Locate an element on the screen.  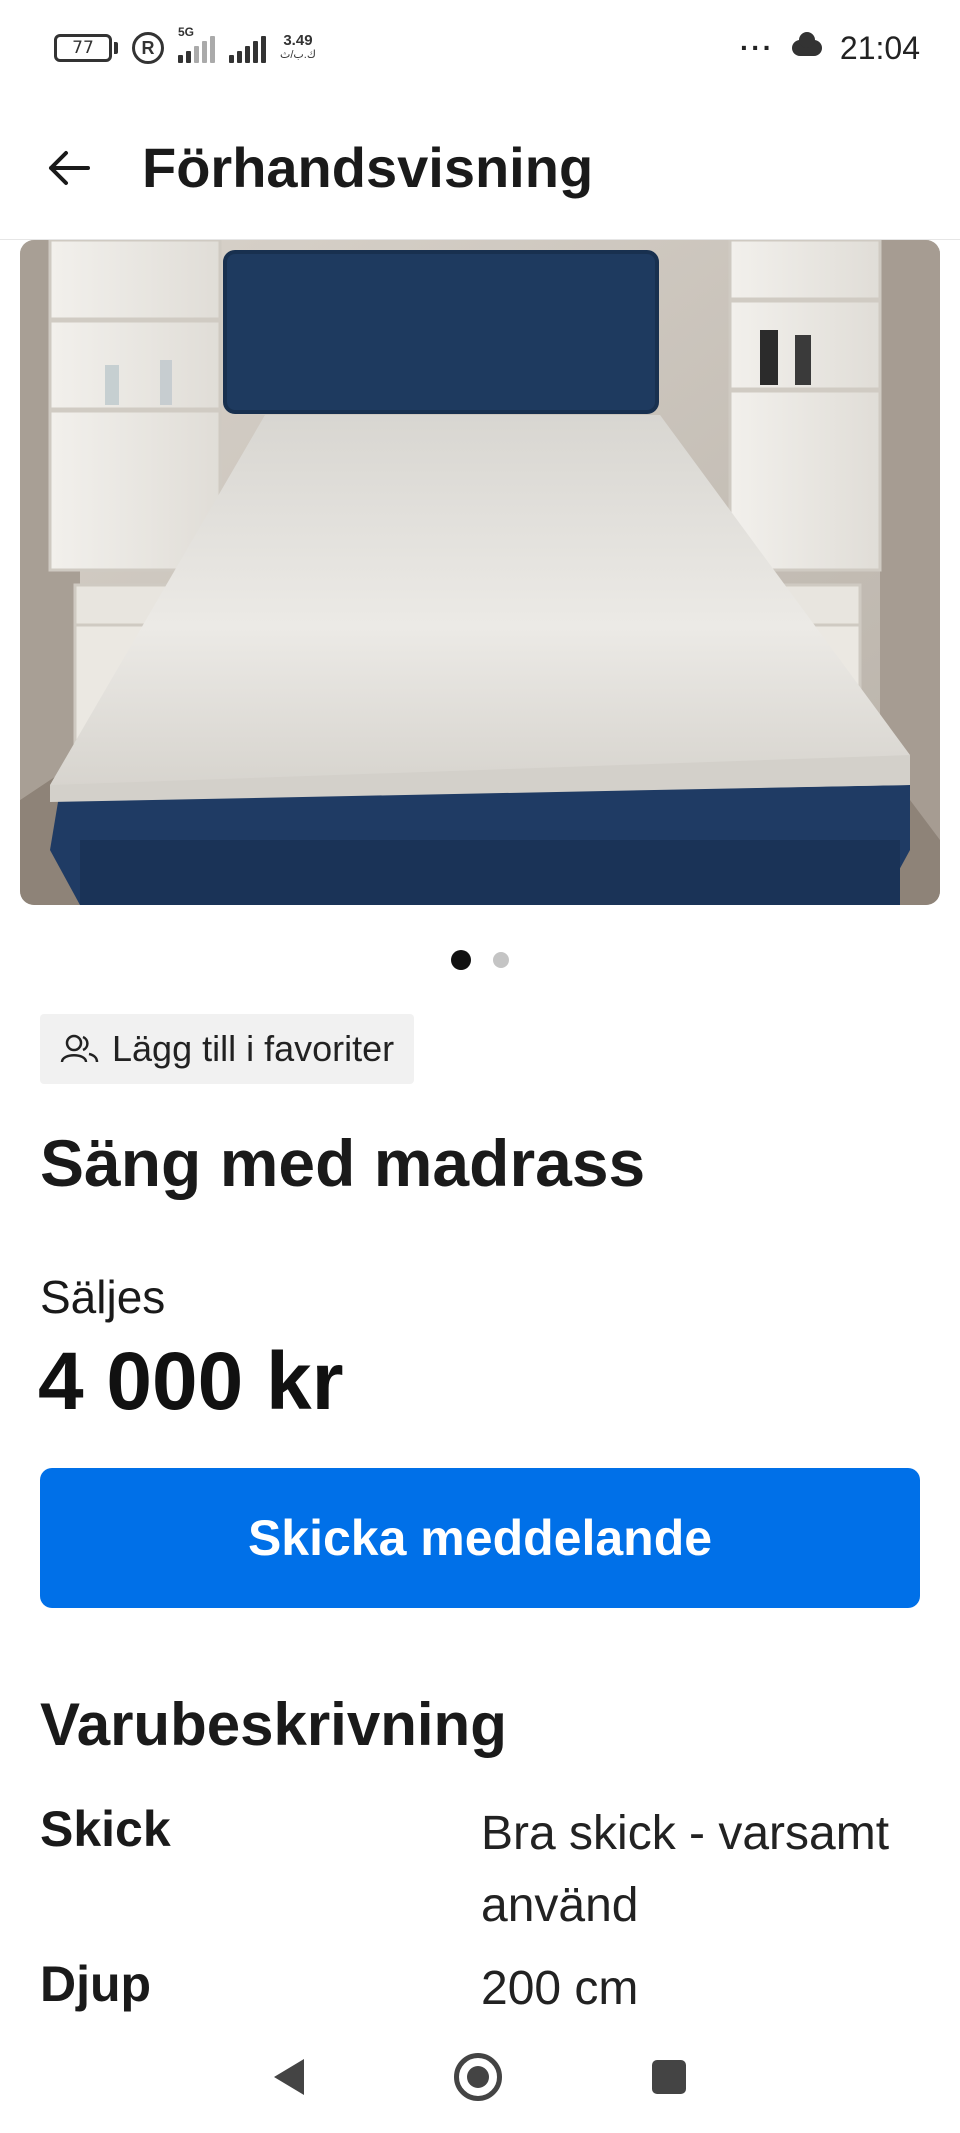
nav-recents-icon is located at coordinates (669, 2076).